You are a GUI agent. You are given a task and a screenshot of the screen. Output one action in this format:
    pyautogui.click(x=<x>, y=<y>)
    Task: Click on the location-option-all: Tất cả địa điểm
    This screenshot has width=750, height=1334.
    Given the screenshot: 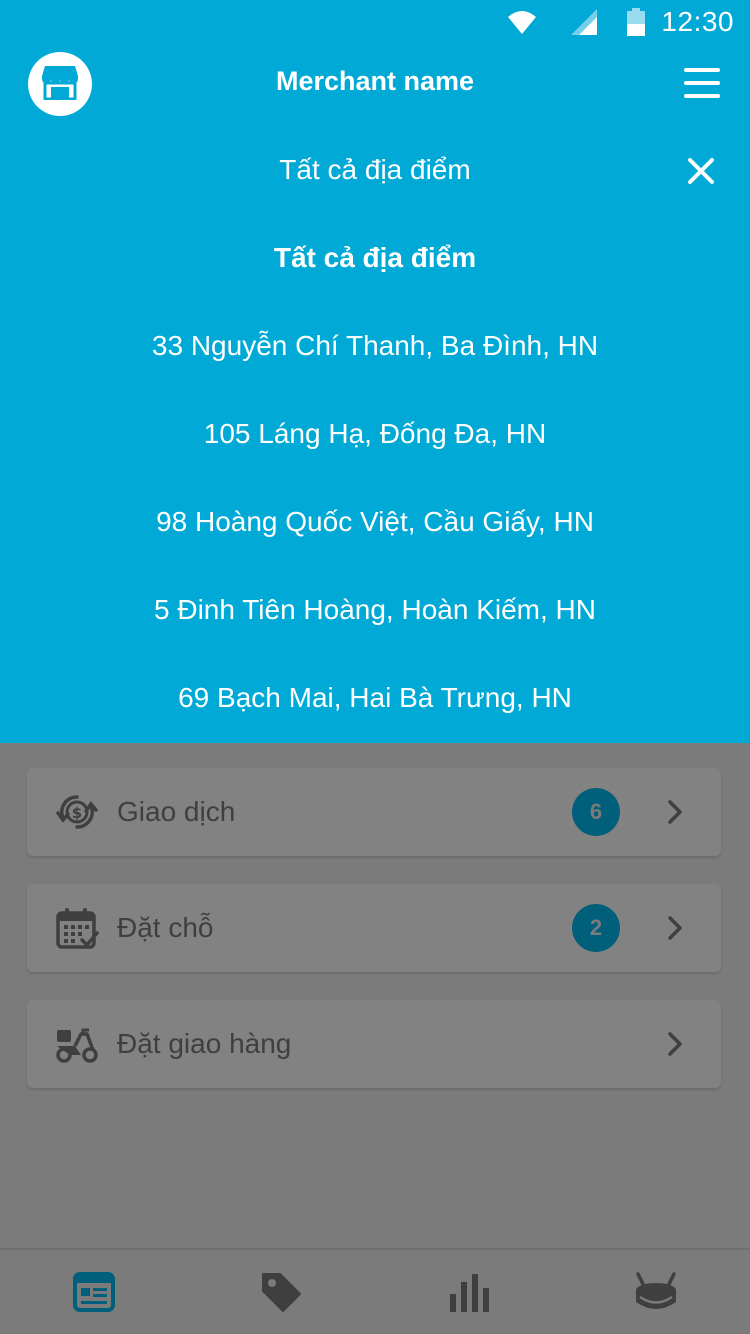 What is the action you would take?
    pyautogui.click(x=375, y=258)
    